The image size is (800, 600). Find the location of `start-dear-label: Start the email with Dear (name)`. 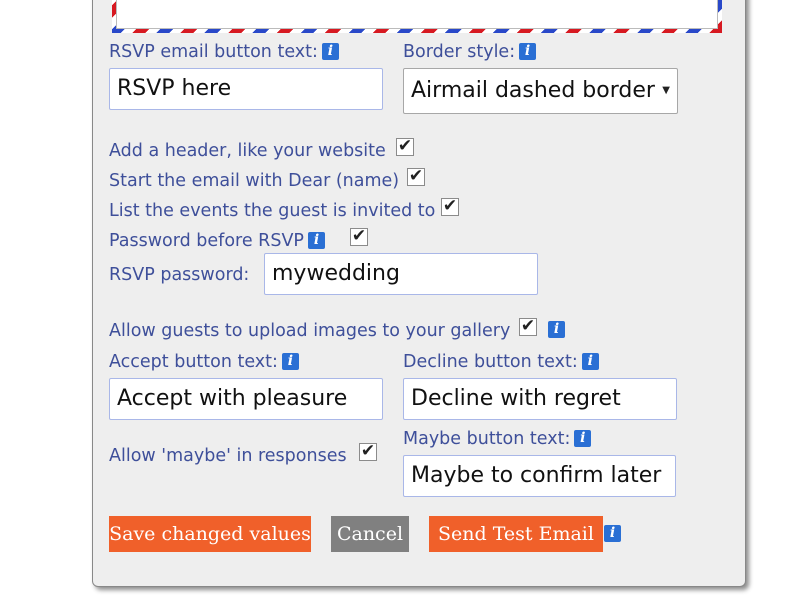

start-dear-label: Start the email with Dear (name) is located at coordinates (254, 181).